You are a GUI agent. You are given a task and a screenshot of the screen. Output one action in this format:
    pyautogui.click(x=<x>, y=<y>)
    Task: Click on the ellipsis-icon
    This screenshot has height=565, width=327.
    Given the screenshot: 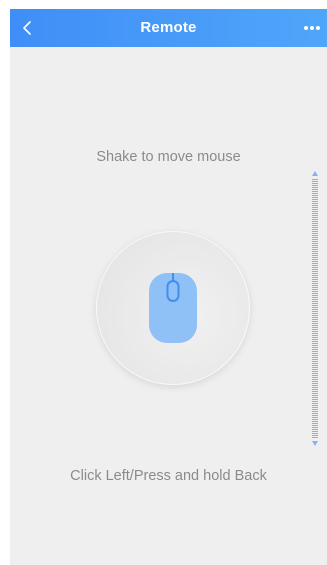 What is the action you would take?
    pyautogui.click(x=312, y=28)
    